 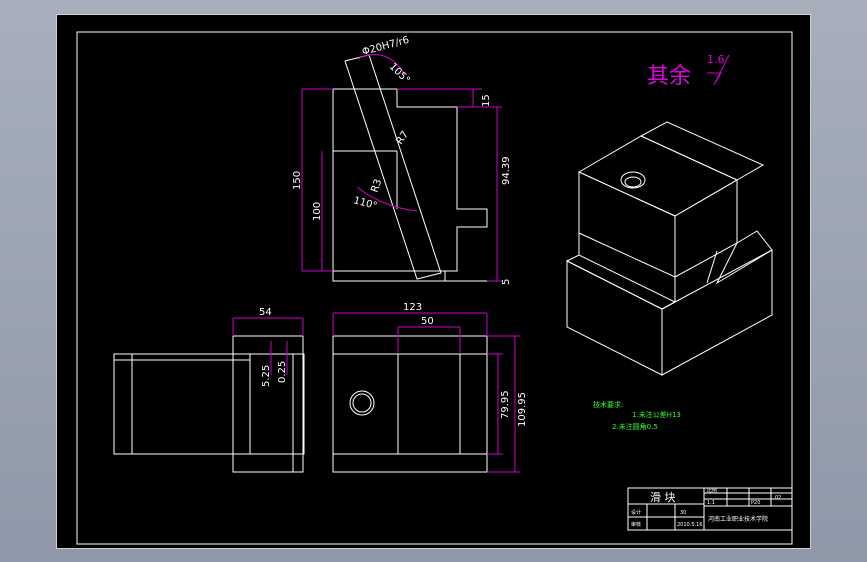 I want to click on dim-5: 5, so click(x=506, y=282).